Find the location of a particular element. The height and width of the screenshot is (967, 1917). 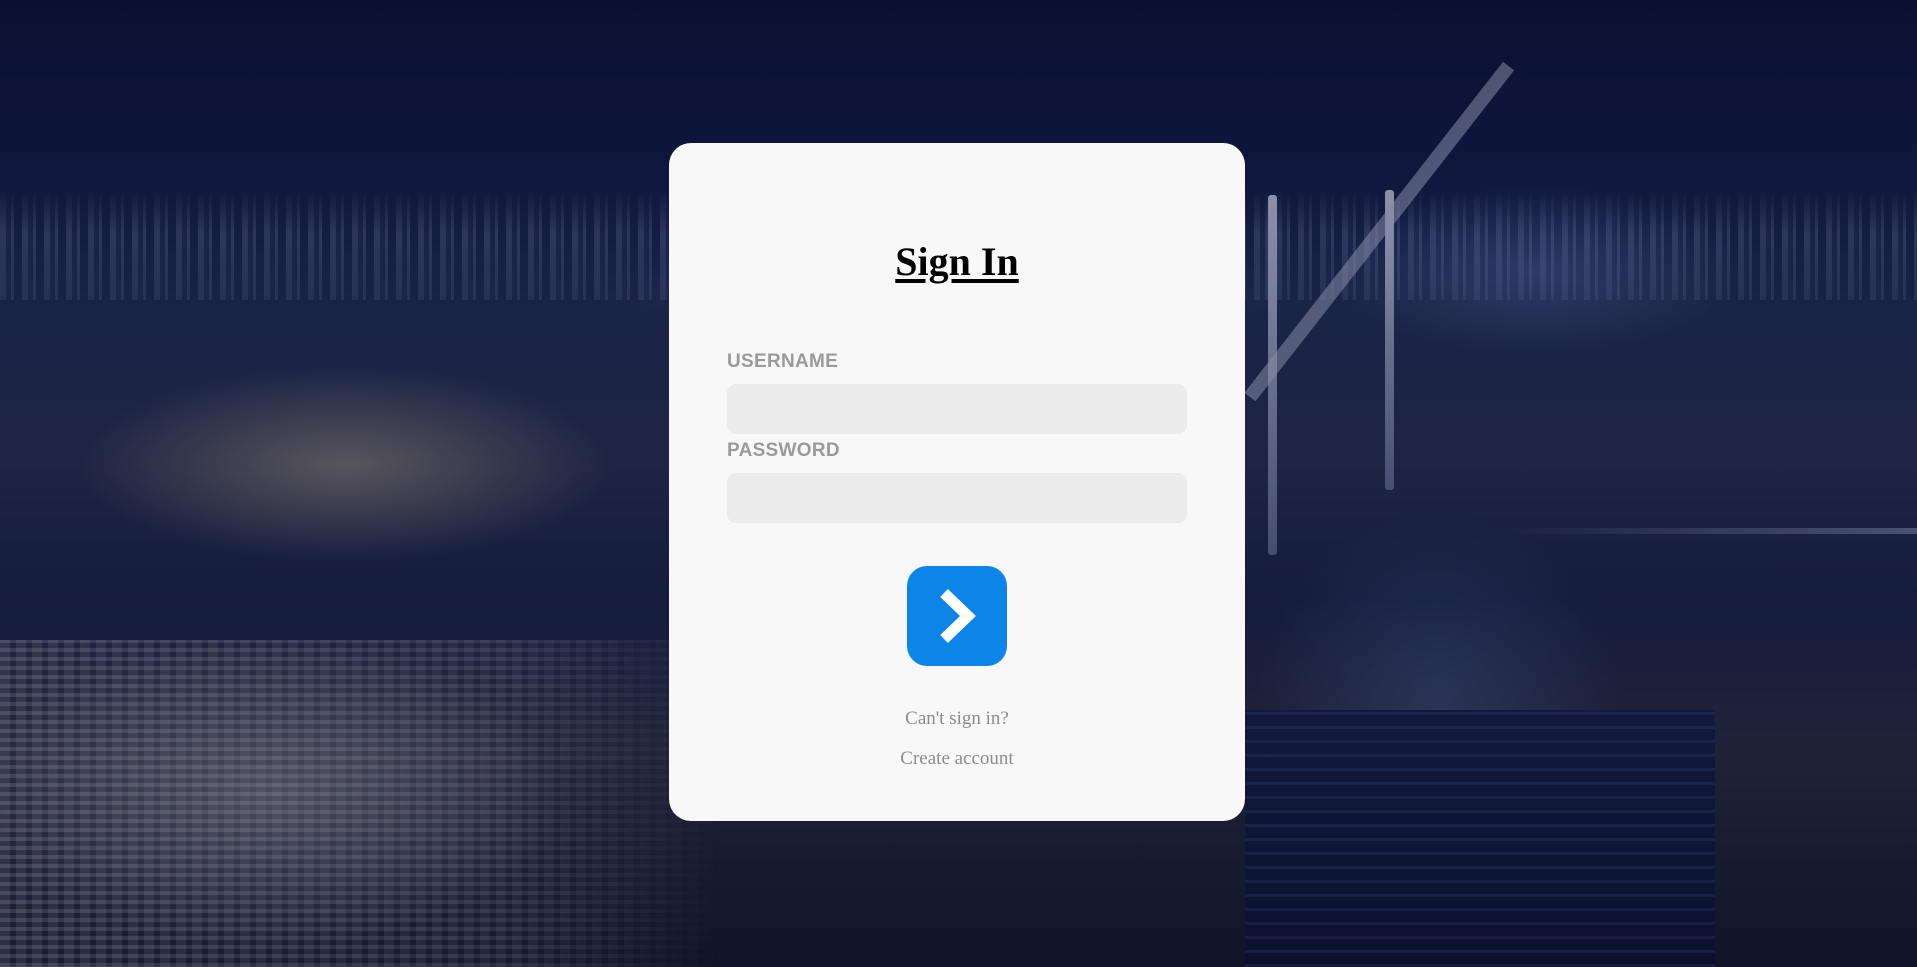

background-water-lights is located at coordinates (1707, 531).